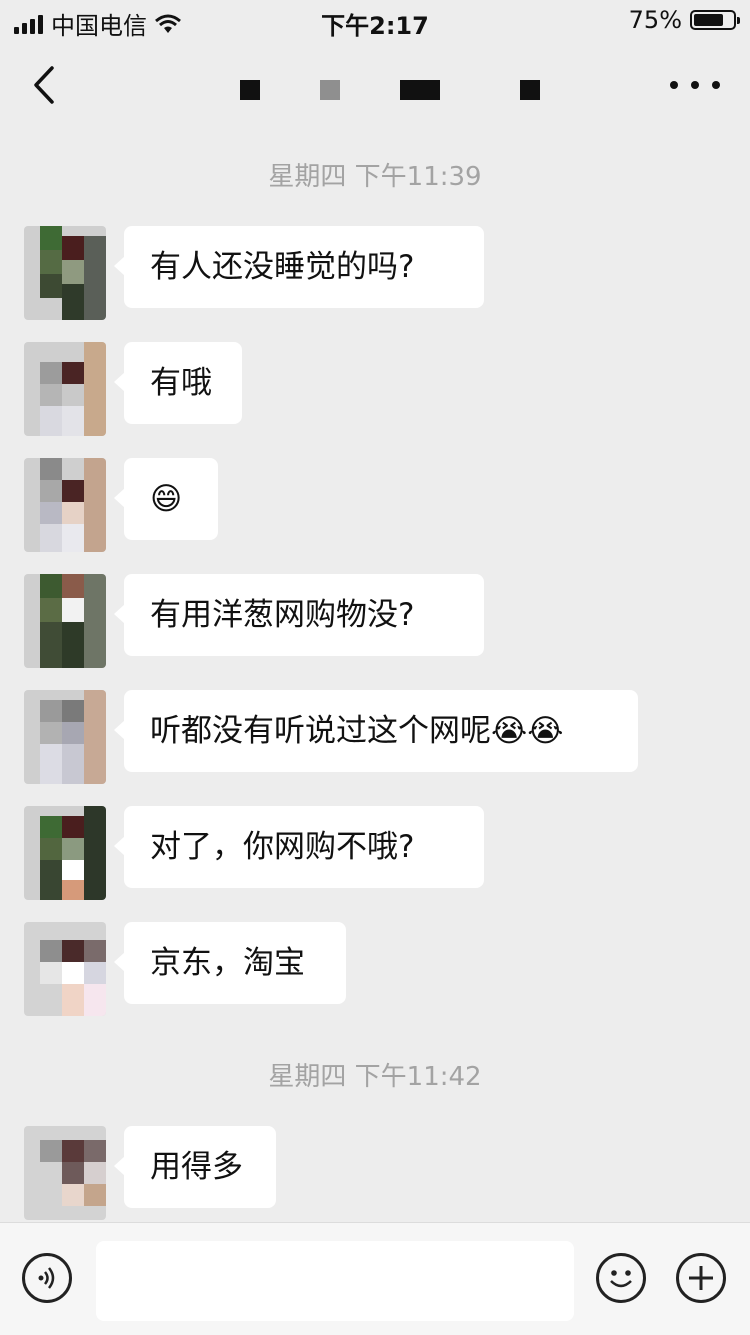 This screenshot has height=1335, width=750. What do you see at coordinates (375, 20) in the screenshot?
I see `status-bar: 中国电信 下午2:17 75%` at bounding box center [375, 20].